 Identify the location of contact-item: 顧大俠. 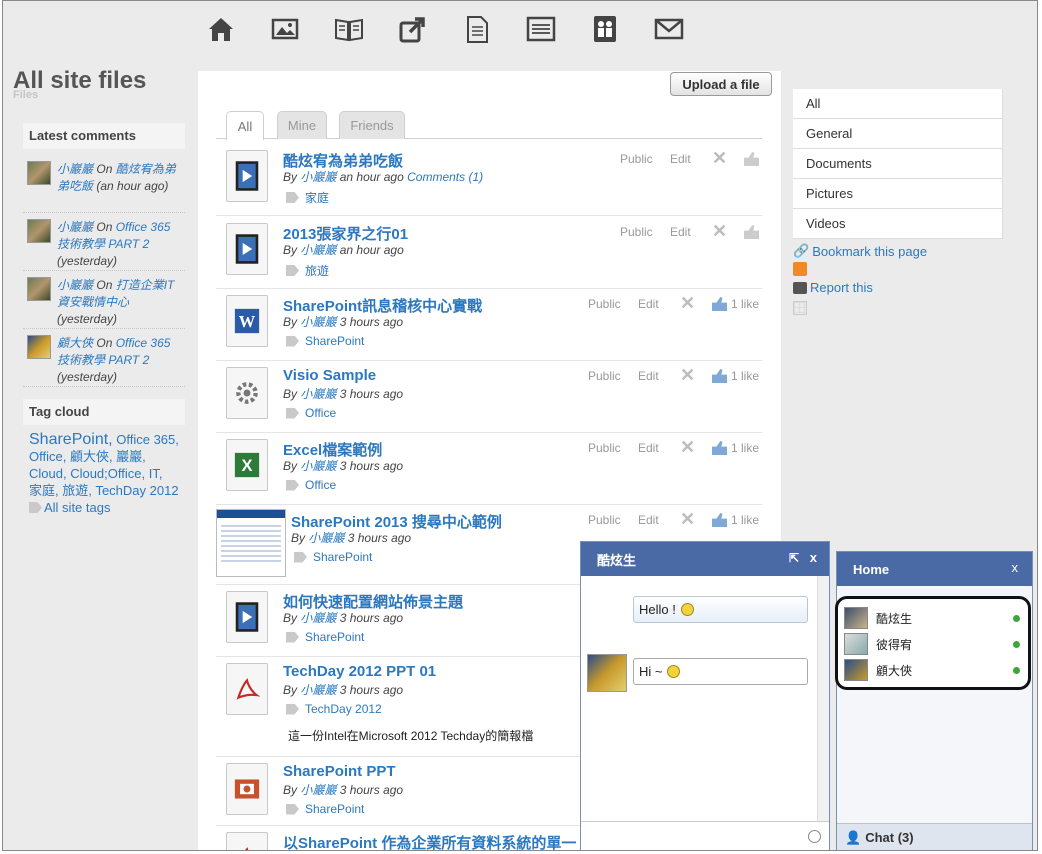
(933, 670).